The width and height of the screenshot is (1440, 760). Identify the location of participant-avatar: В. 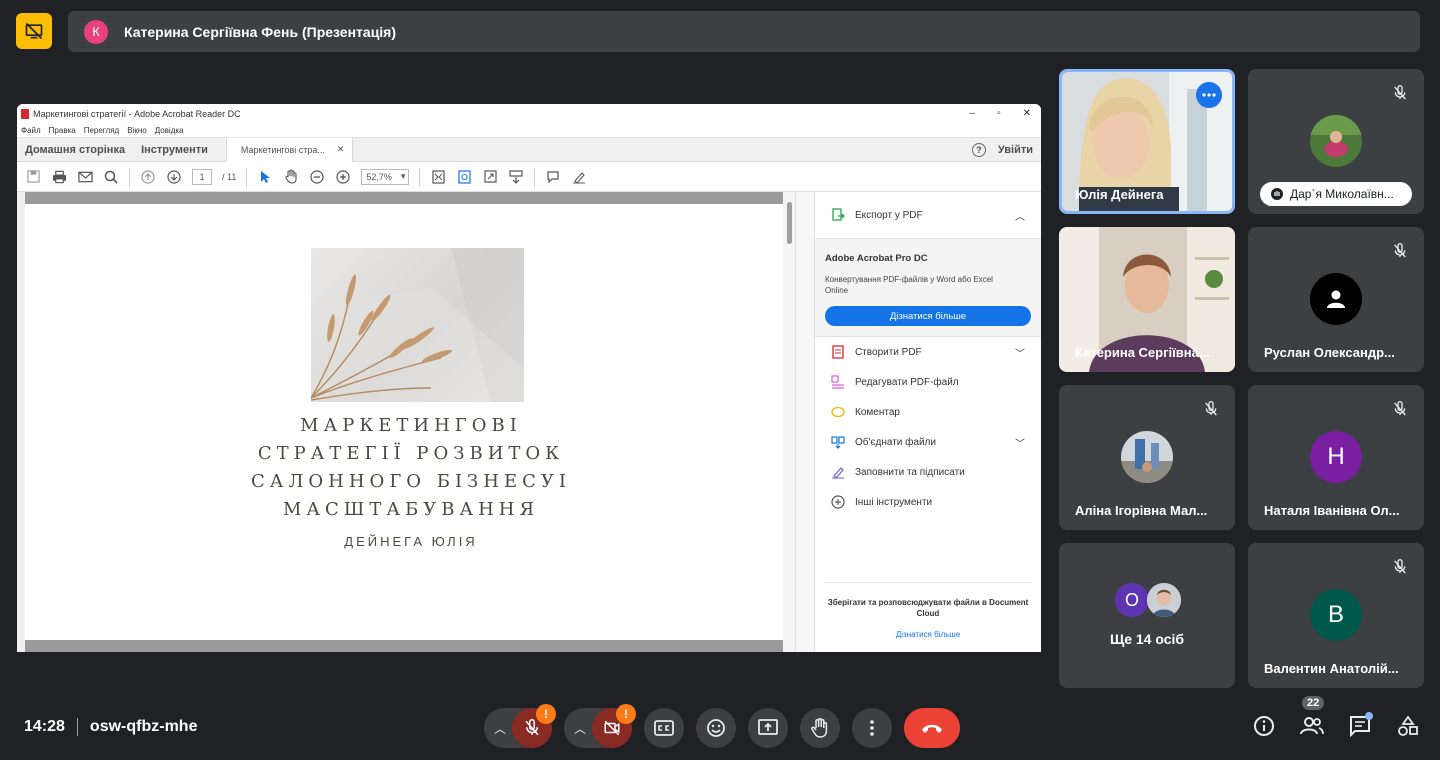
(1336, 615).